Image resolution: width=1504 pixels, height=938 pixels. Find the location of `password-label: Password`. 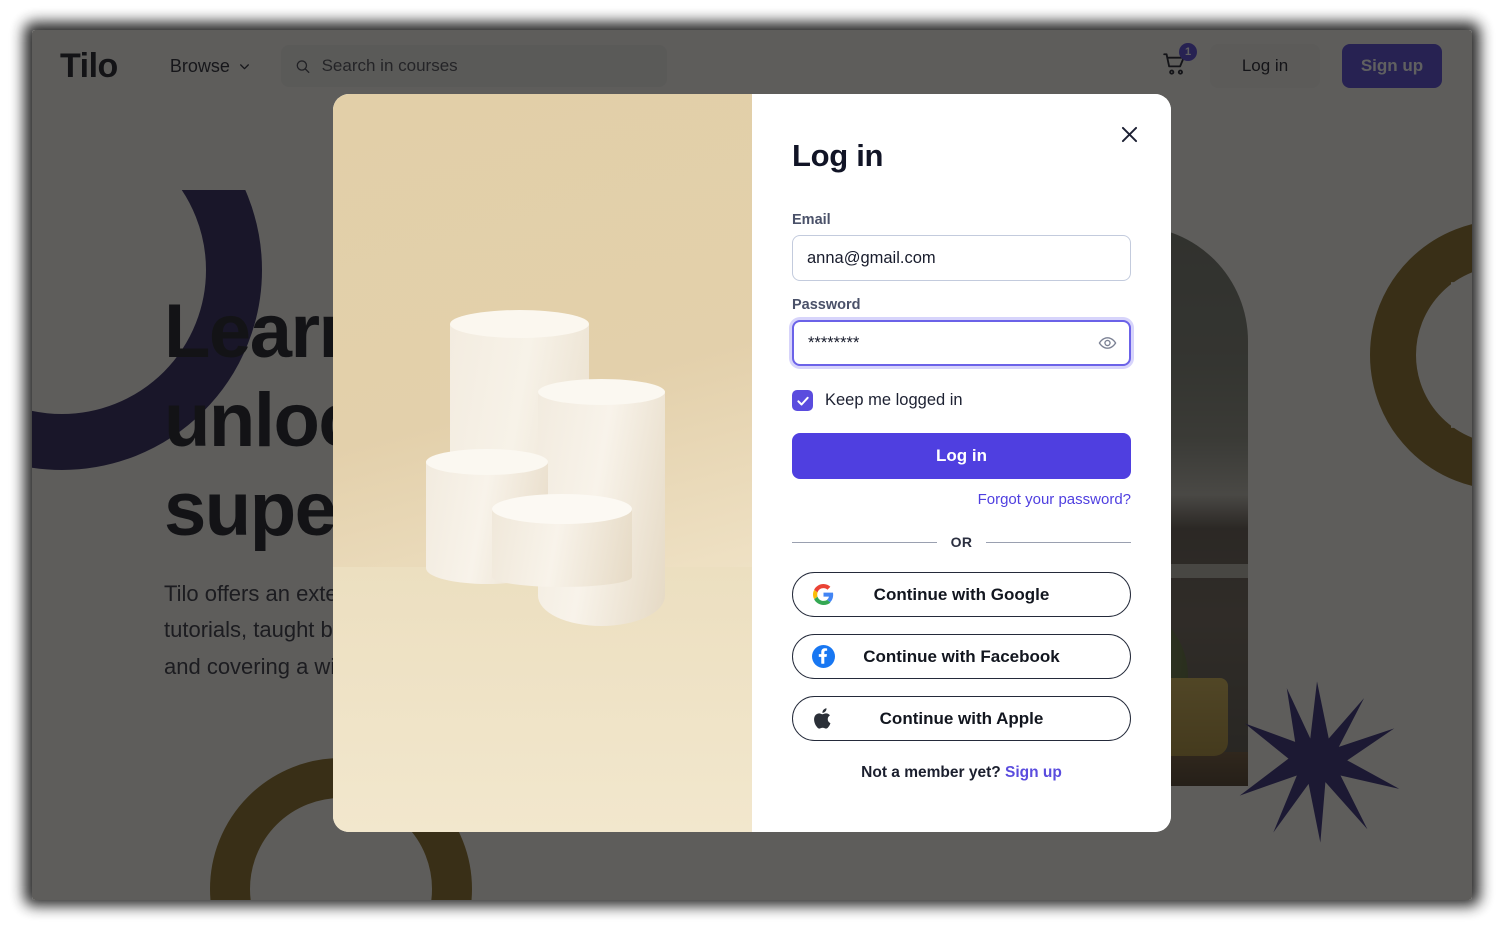

password-label: Password is located at coordinates (826, 305).